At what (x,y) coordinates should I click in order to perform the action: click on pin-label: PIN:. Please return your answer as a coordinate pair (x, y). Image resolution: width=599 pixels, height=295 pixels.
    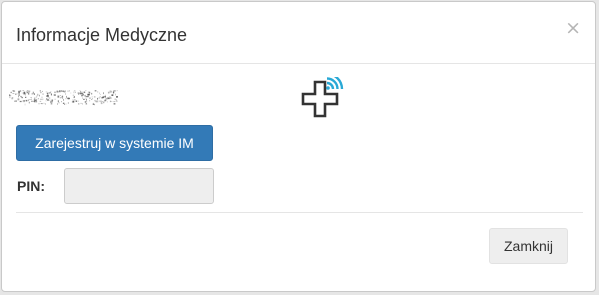
    Looking at the image, I should click on (31, 186).